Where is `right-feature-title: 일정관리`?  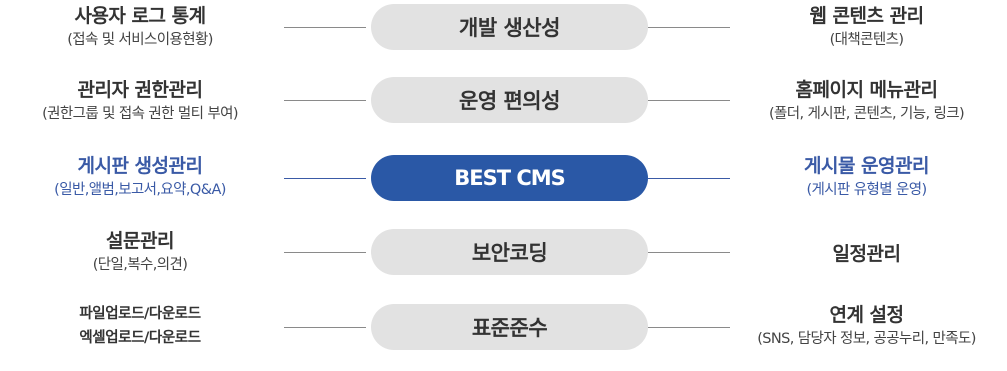 right-feature-title: 일정관리 is located at coordinates (866, 254).